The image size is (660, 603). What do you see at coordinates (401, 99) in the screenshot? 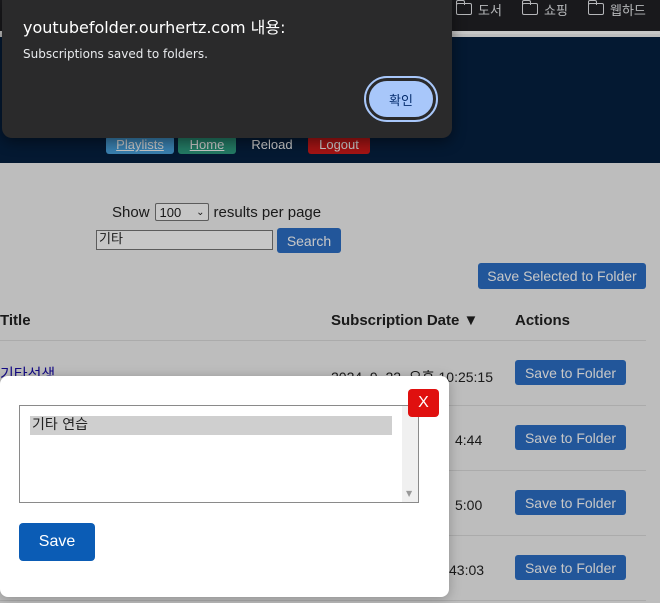
I see `alert-ok-button: 확인` at bounding box center [401, 99].